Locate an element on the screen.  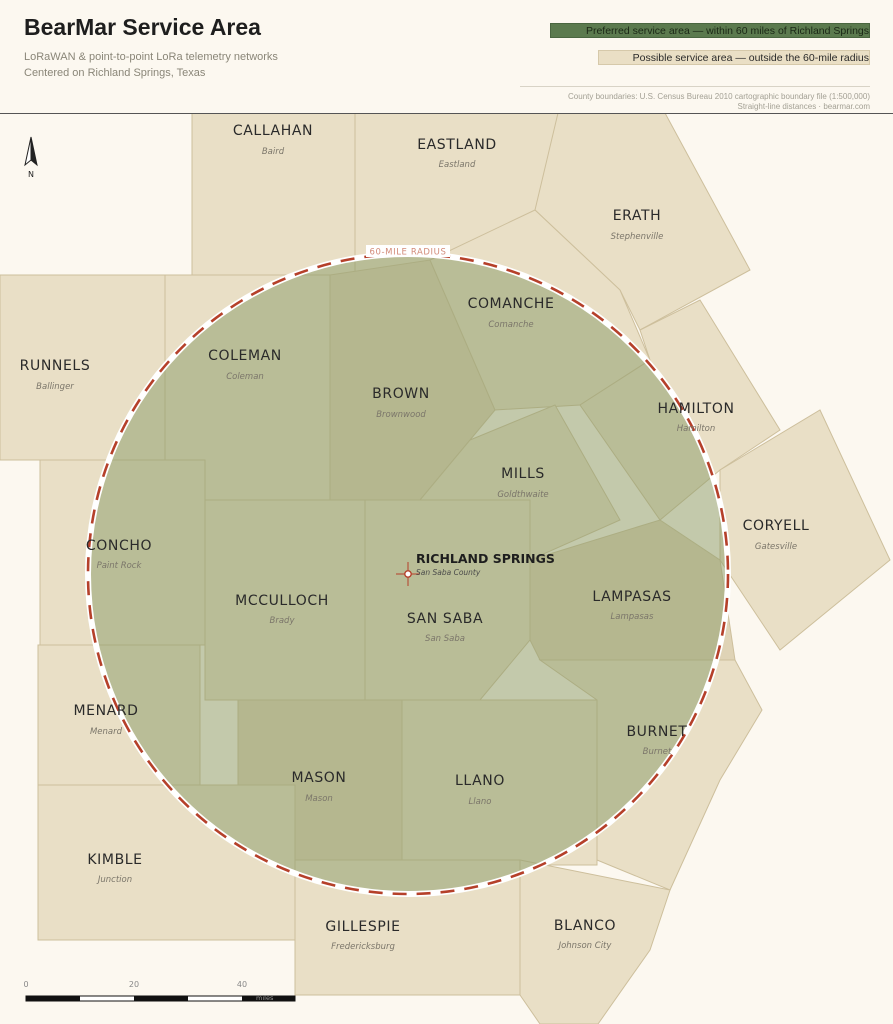
scale-bar is located at coordinates (160, 998).